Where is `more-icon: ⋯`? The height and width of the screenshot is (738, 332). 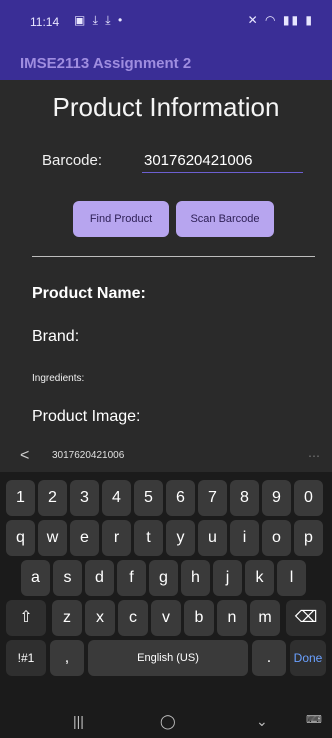 more-icon: ⋯ is located at coordinates (314, 456).